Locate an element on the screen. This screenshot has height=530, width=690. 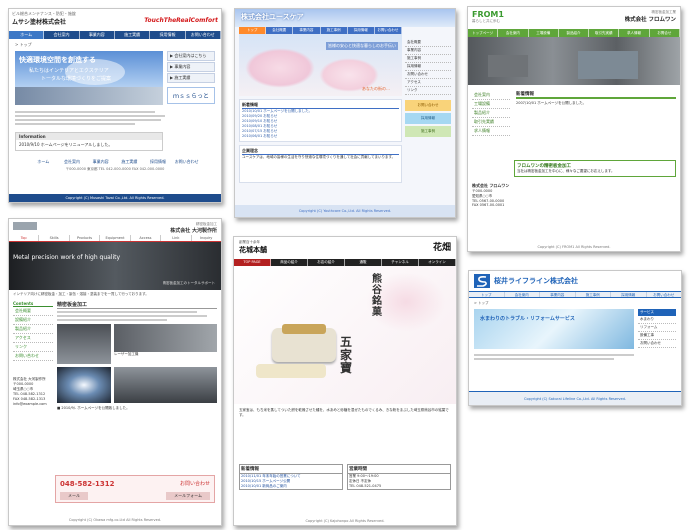
nav-item: お問合せ is located at coordinates (665, 33).